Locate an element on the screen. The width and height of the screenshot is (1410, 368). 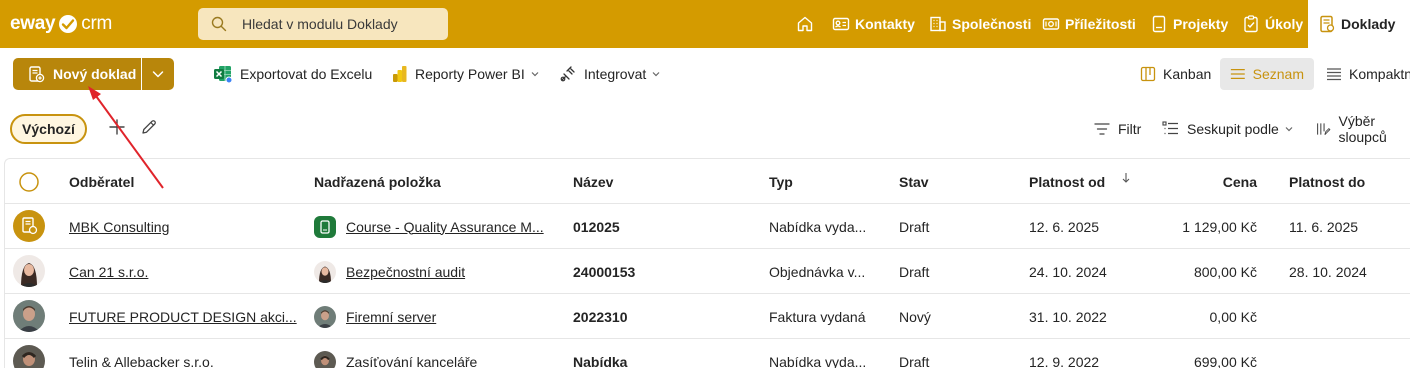
export-excel-button: Exportovat do Excelu is located at coordinates (292, 74).